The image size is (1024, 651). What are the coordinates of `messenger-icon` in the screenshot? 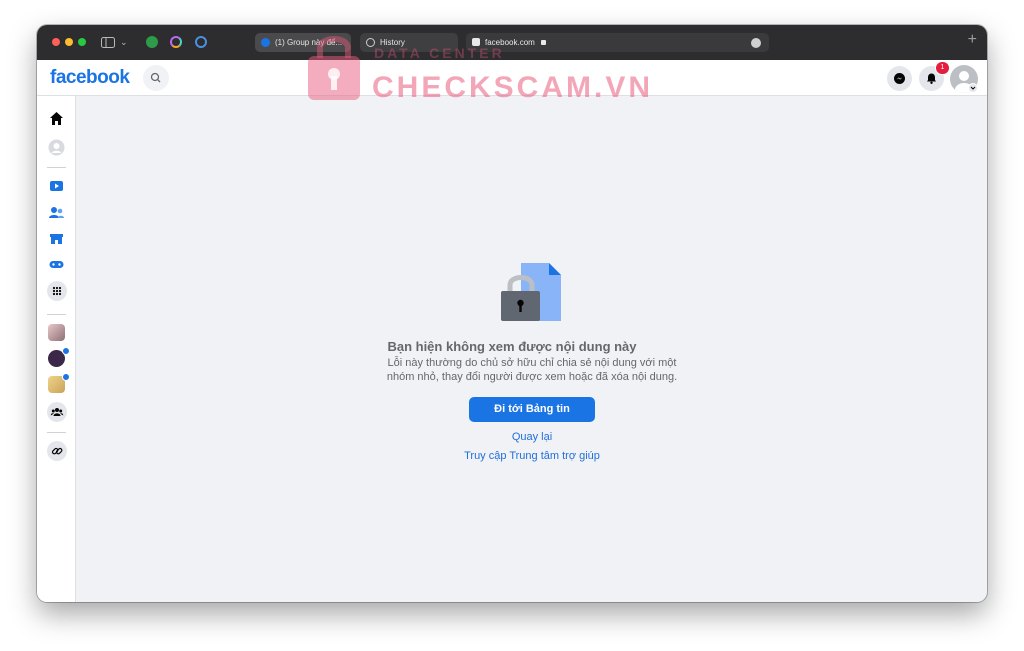 It's located at (899, 78).